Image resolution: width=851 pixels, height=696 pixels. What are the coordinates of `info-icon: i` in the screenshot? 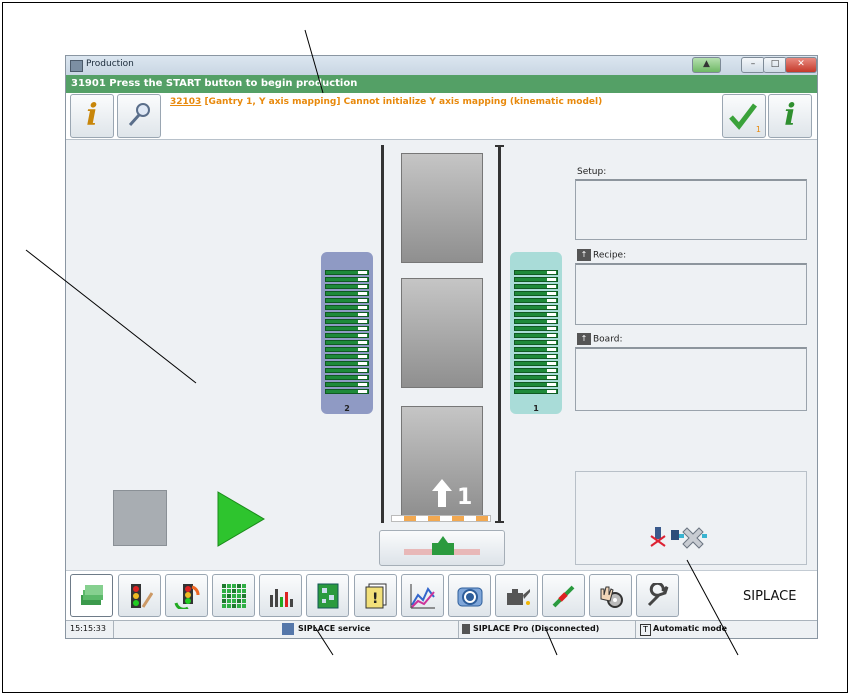 It's located at (92, 115).